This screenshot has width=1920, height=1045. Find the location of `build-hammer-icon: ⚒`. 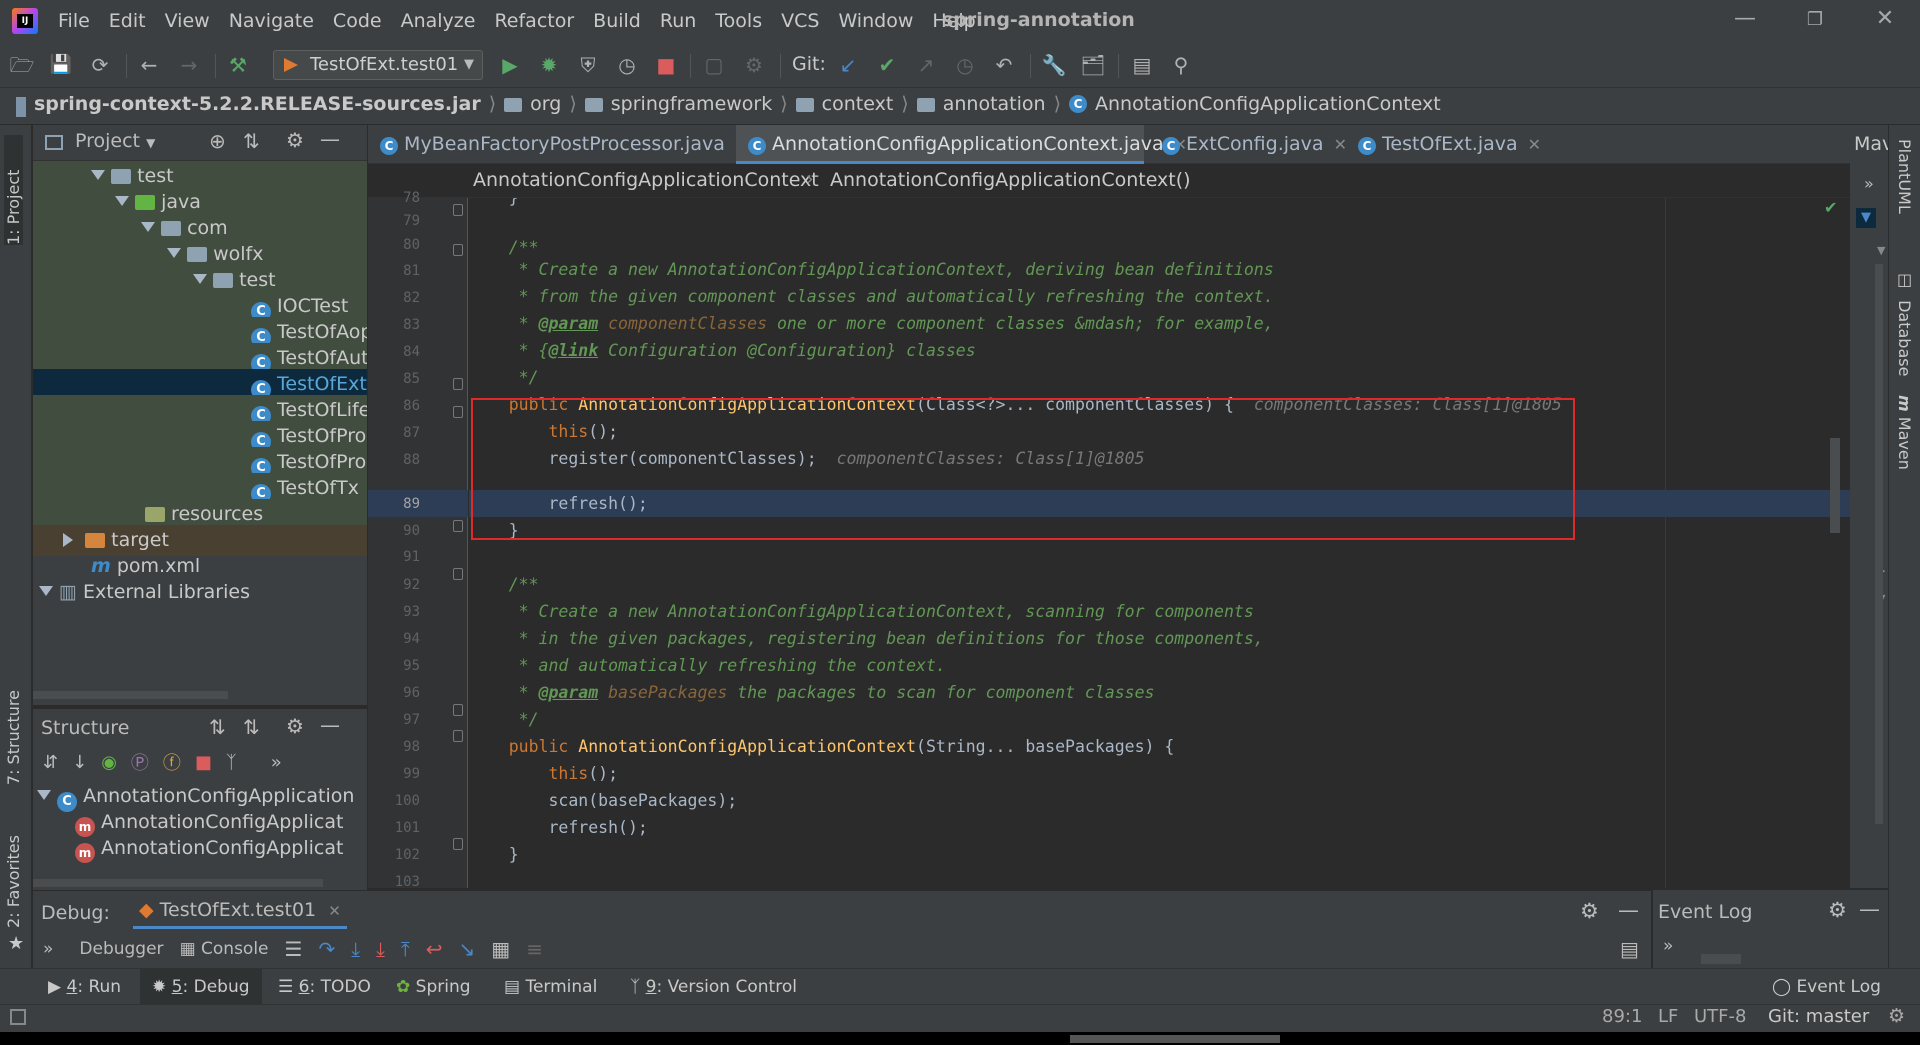

build-hammer-icon: ⚒ is located at coordinates (238, 65).